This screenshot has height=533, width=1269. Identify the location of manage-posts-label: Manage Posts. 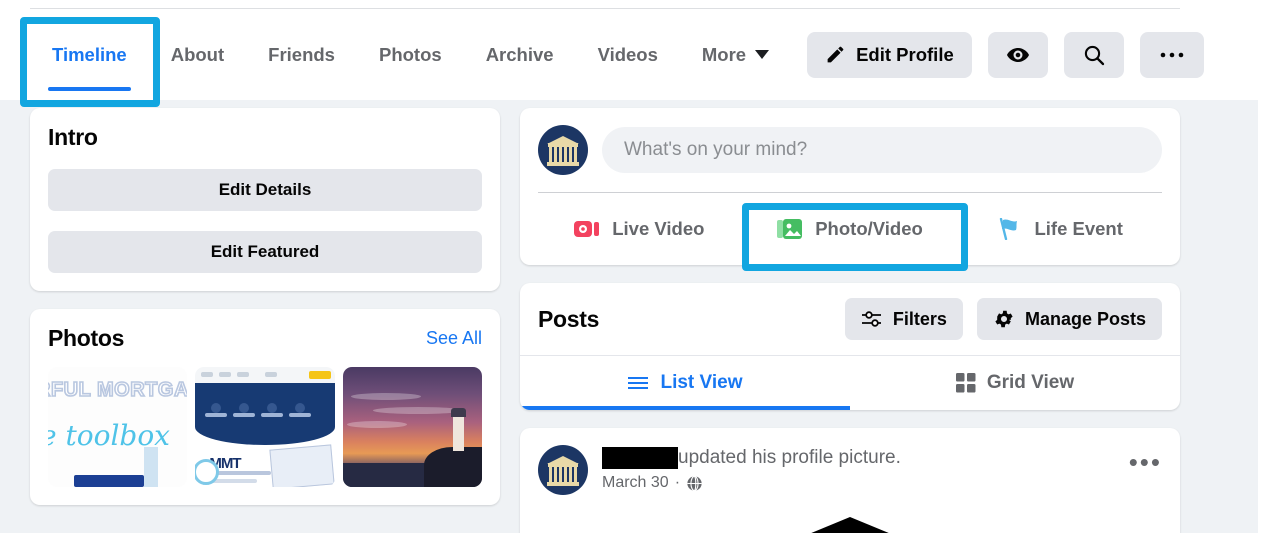
(1085, 318).